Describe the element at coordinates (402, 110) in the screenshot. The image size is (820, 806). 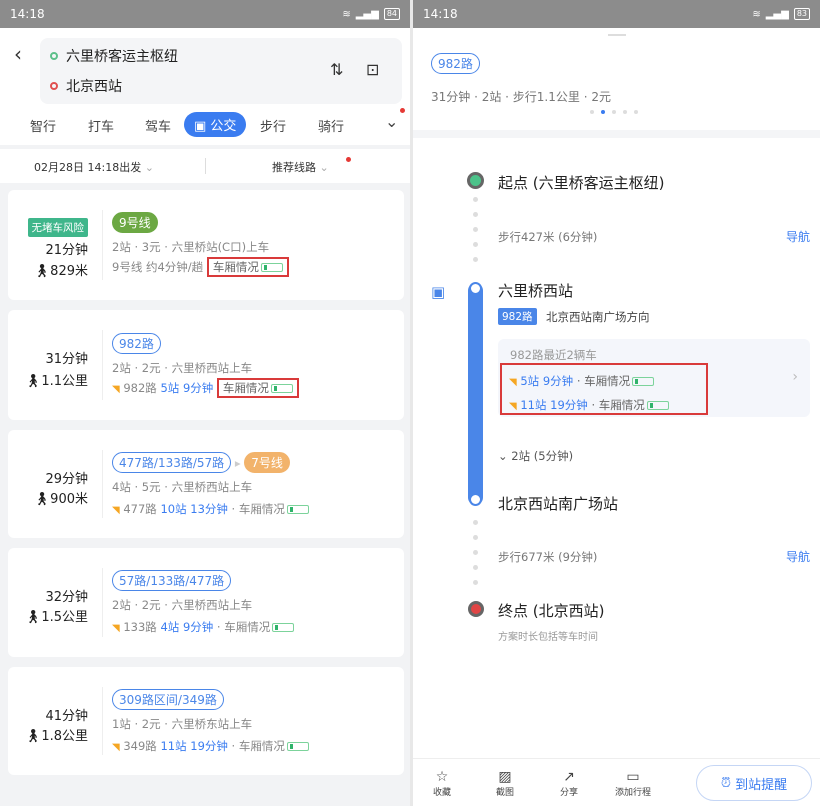
I see `notification-dot` at that location.